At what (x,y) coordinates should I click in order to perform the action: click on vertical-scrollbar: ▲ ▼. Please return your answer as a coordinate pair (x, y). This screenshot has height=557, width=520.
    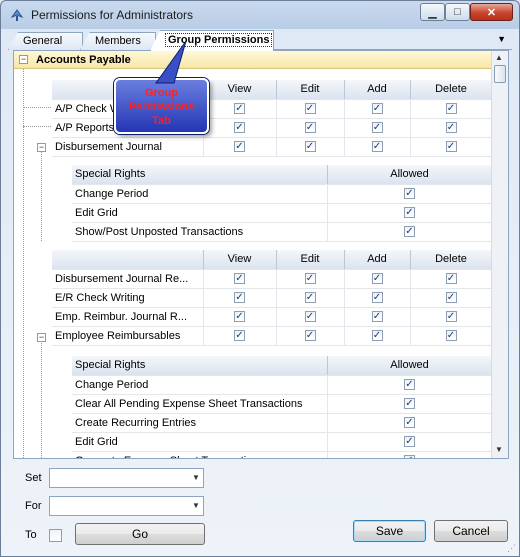
    Looking at the image, I should click on (499, 254).